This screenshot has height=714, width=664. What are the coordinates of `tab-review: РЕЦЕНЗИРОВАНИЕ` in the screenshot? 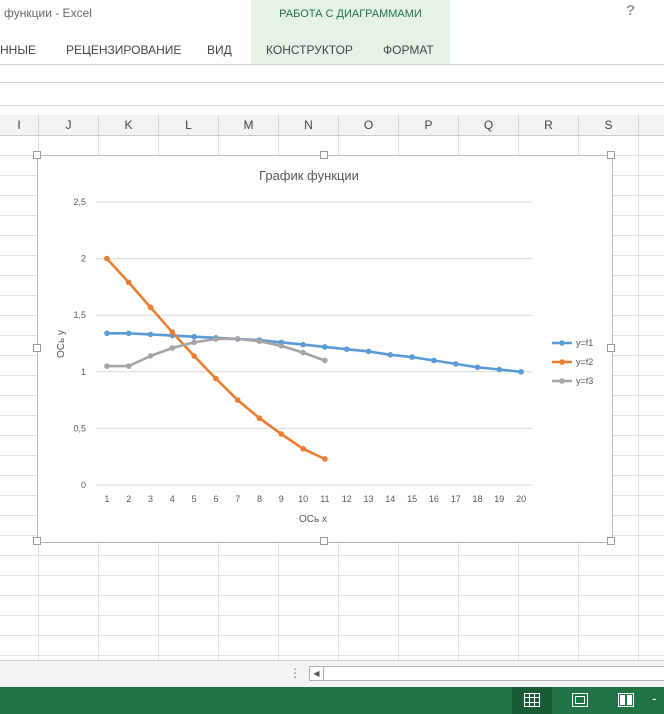 It's located at (123, 50).